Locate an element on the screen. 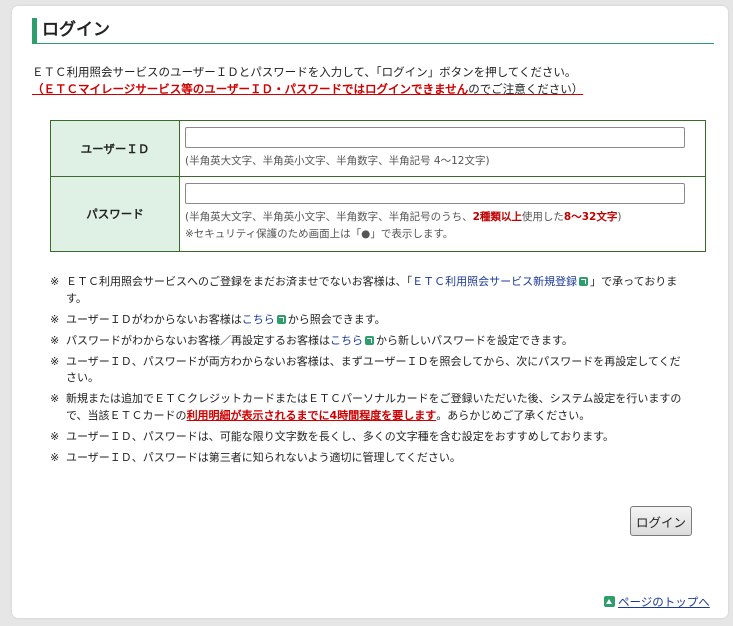 The image size is (733, 626). password-hint-emphasis: 2種類以上 is located at coordinates (497, 217).